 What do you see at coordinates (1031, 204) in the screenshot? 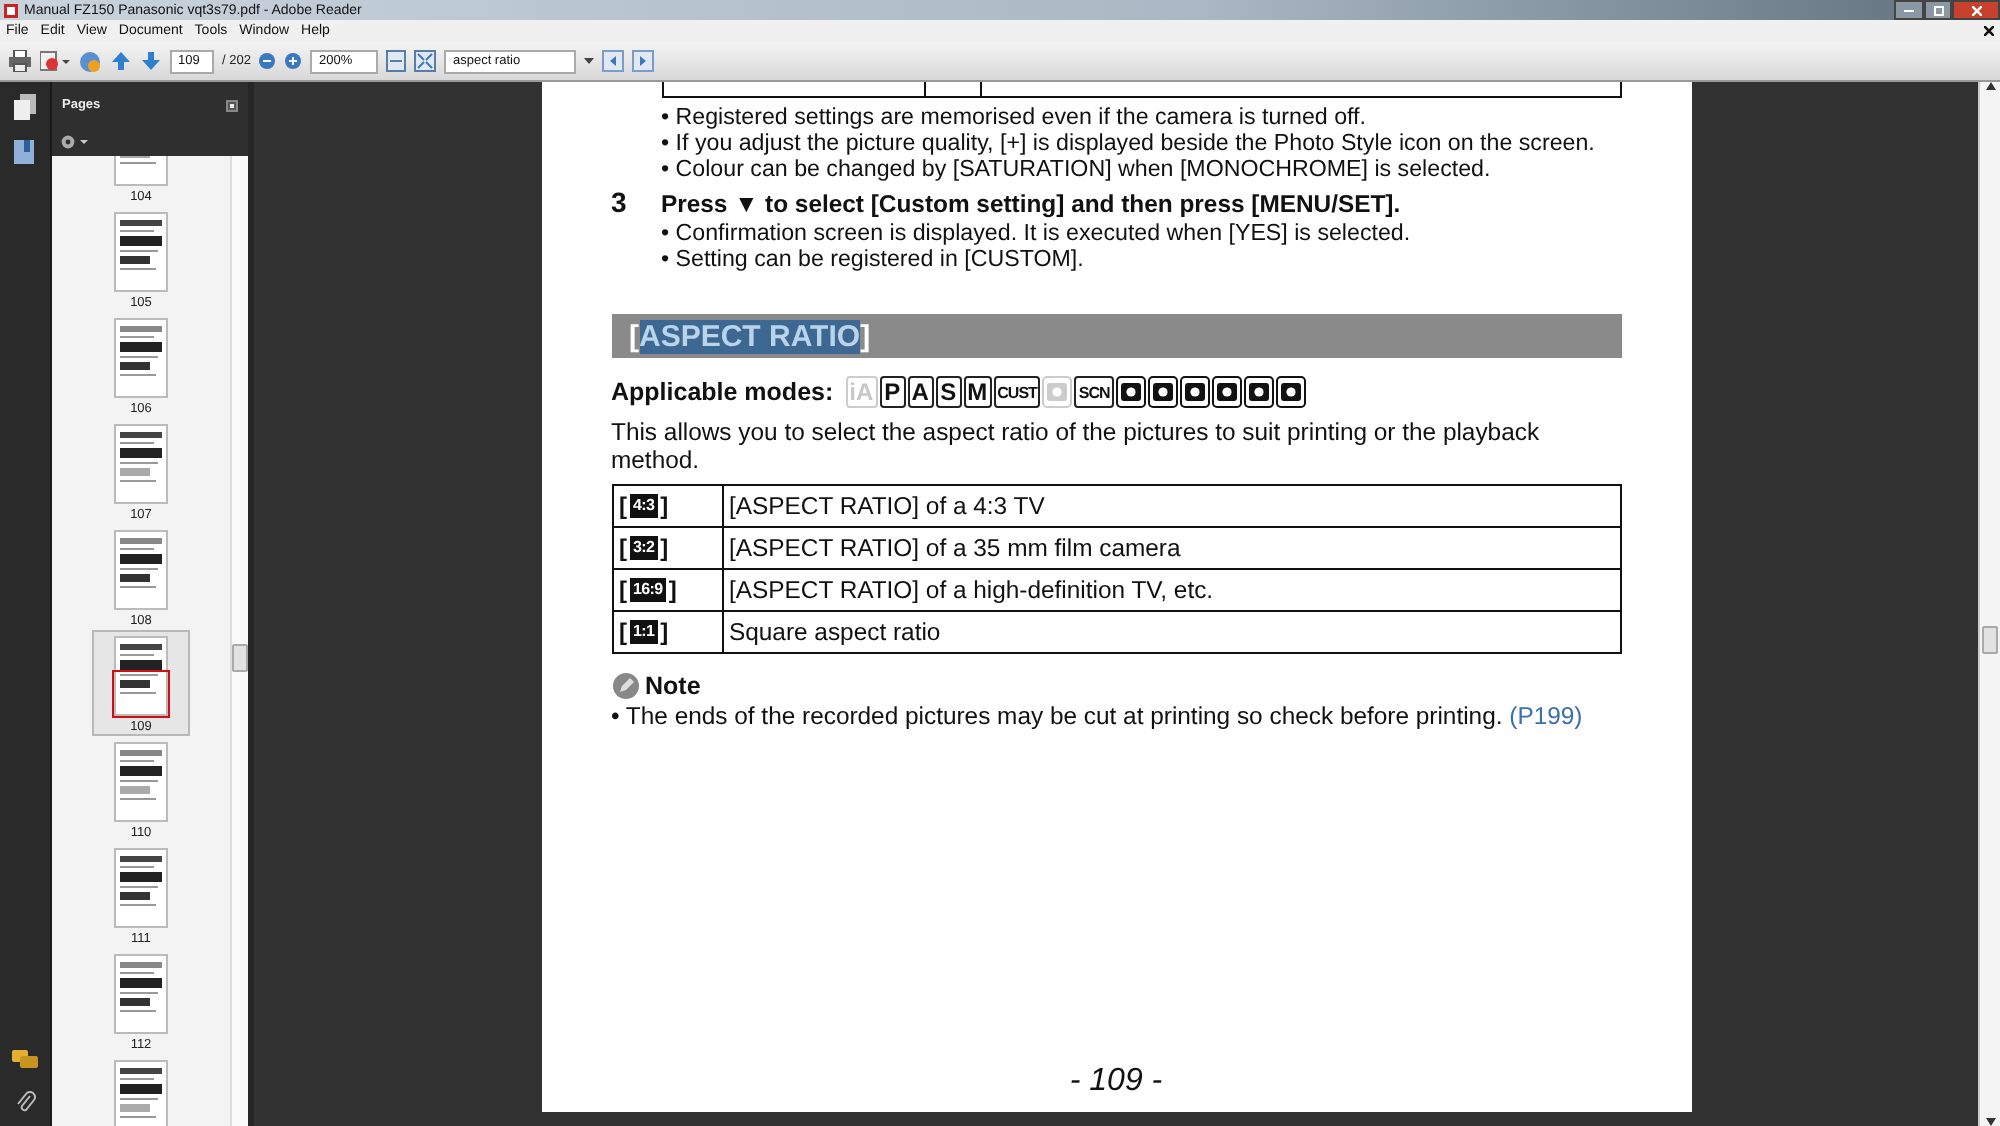
I see `step-instruction: Press ▼ to select [Custom setting] and then press [MENU/SET].` at bounding box center [1031, 204].